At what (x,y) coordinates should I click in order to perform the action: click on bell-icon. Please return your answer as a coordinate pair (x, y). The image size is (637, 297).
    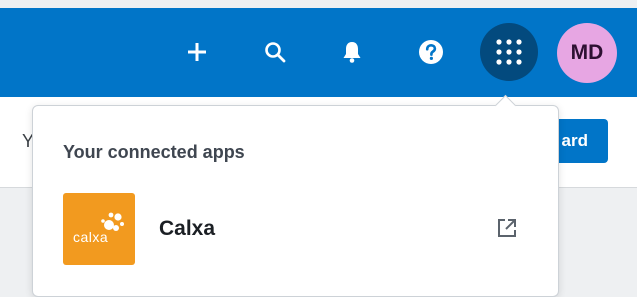
    Looking at the image, I should click on (352, 52).